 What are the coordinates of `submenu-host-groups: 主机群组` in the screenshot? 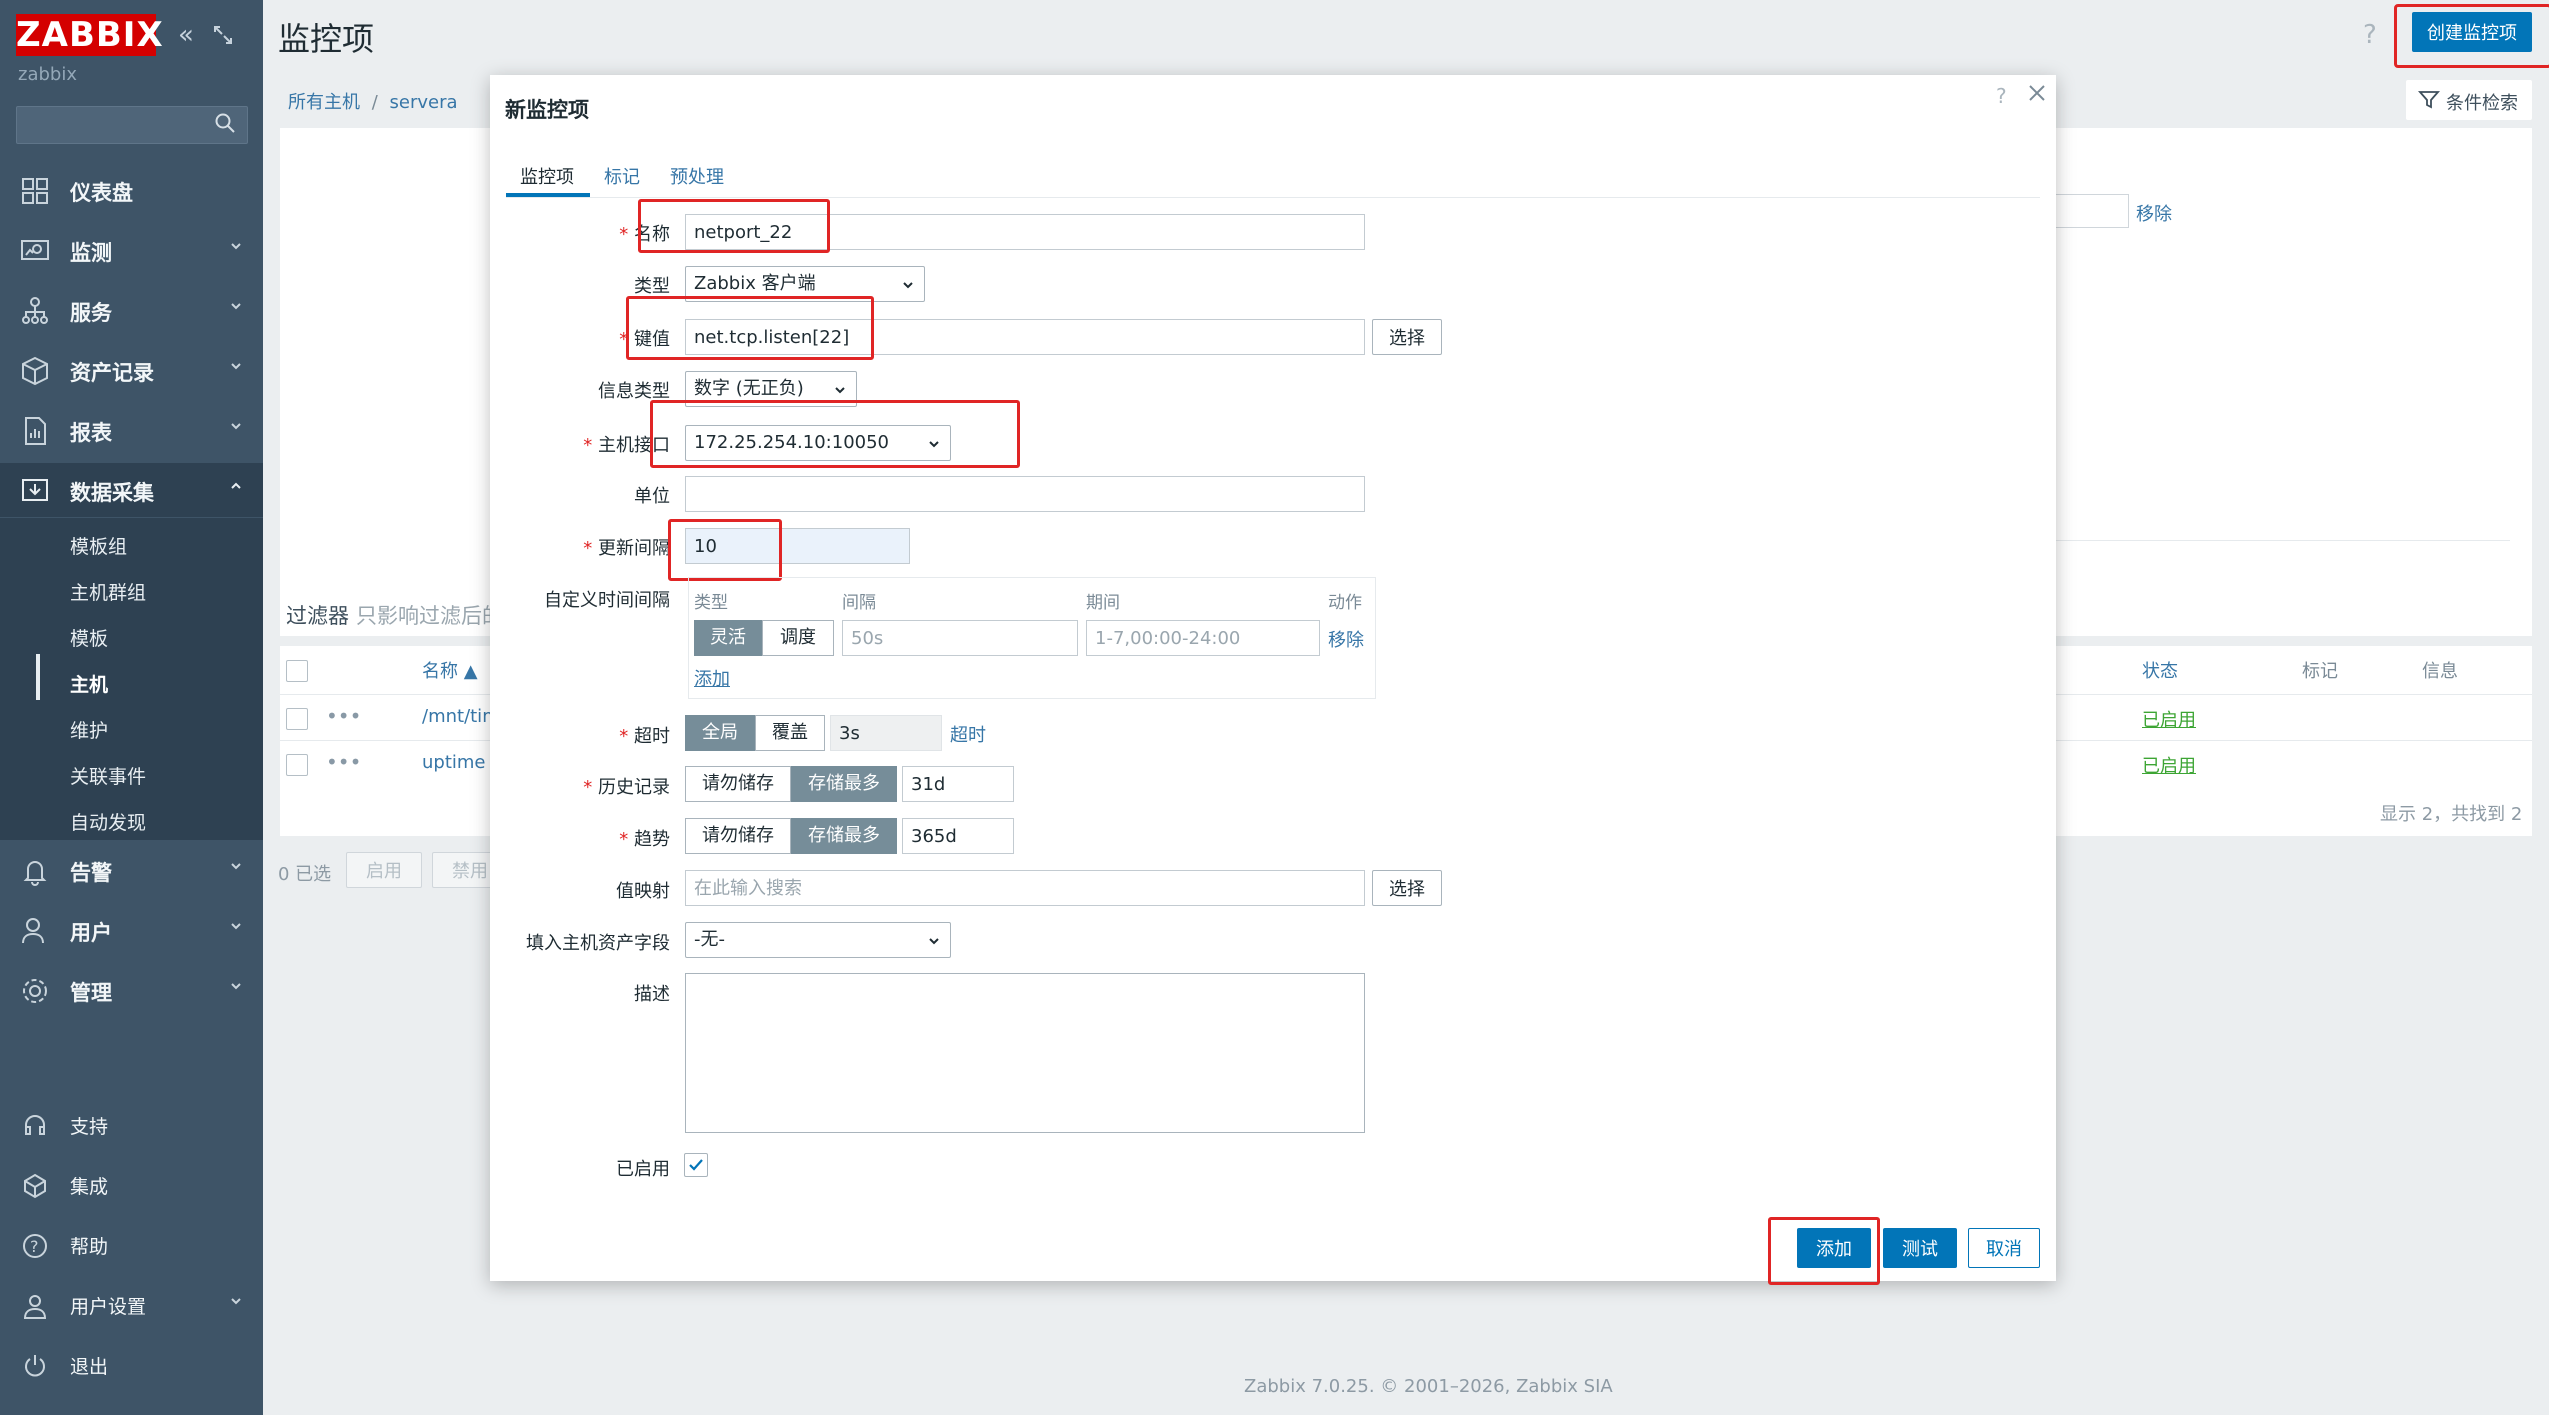 It's located at (149, 589).